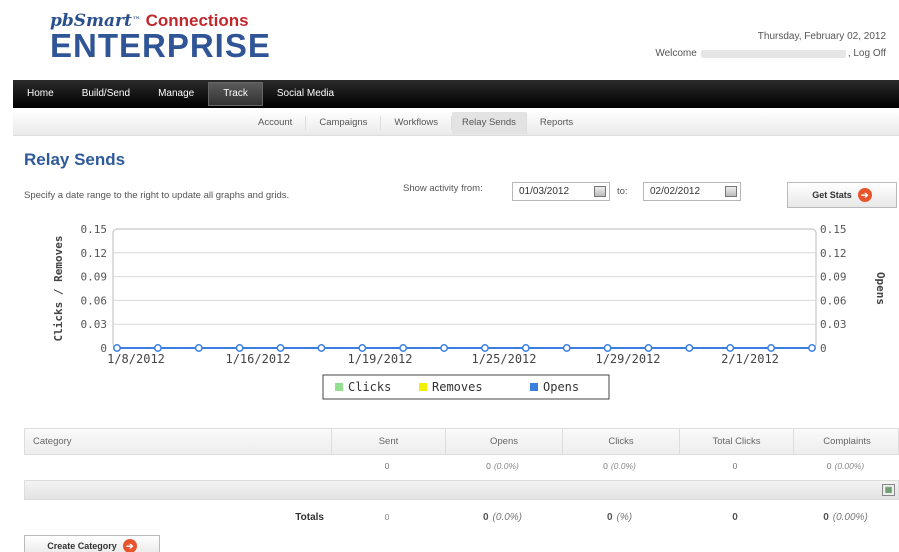 The width and height of the screenshot is (899, 552). I want to click on y-right-tick-label: 0, so click(823, 348).